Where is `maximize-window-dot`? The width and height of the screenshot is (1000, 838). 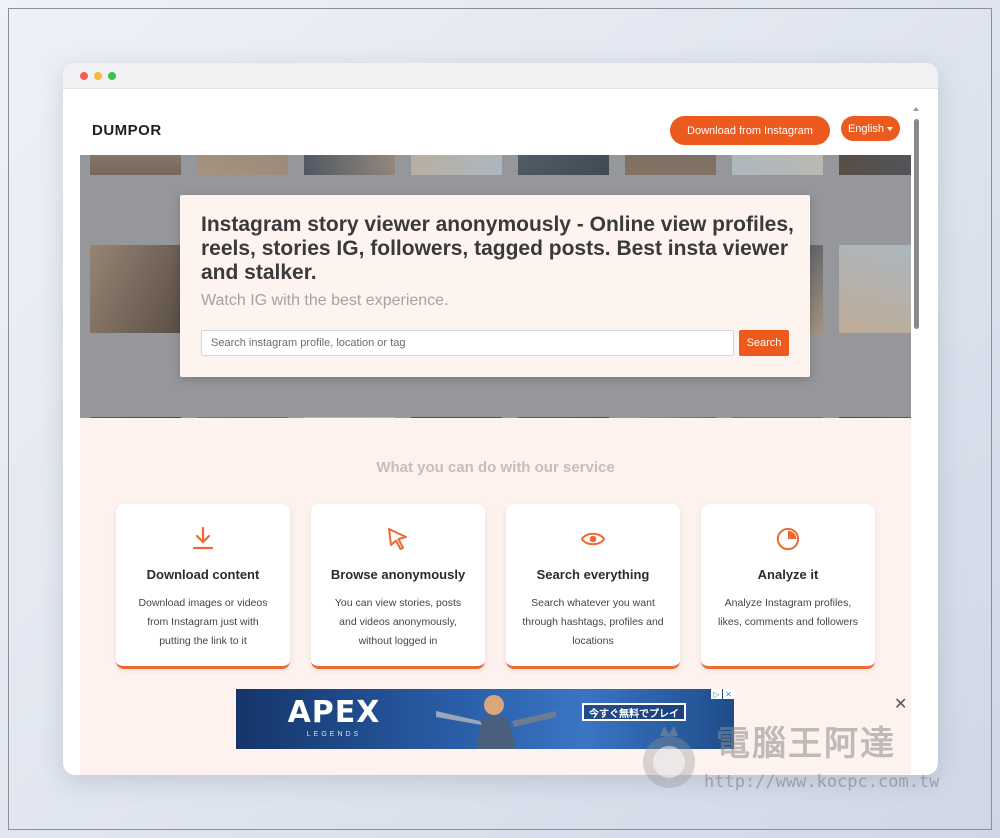
maximize-window-dot is located at coordinates (112, 76).